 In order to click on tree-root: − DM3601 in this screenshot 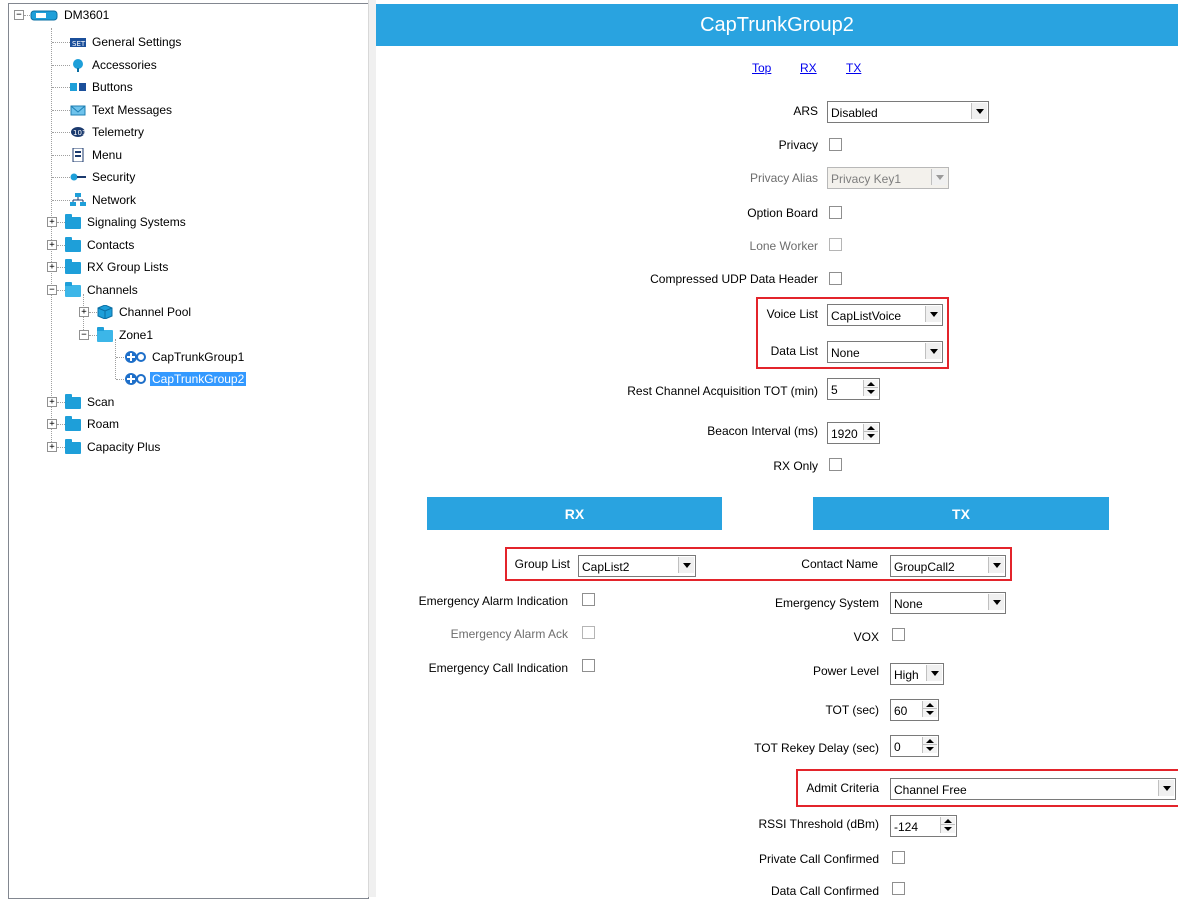, I will do `click(62, 15)`.